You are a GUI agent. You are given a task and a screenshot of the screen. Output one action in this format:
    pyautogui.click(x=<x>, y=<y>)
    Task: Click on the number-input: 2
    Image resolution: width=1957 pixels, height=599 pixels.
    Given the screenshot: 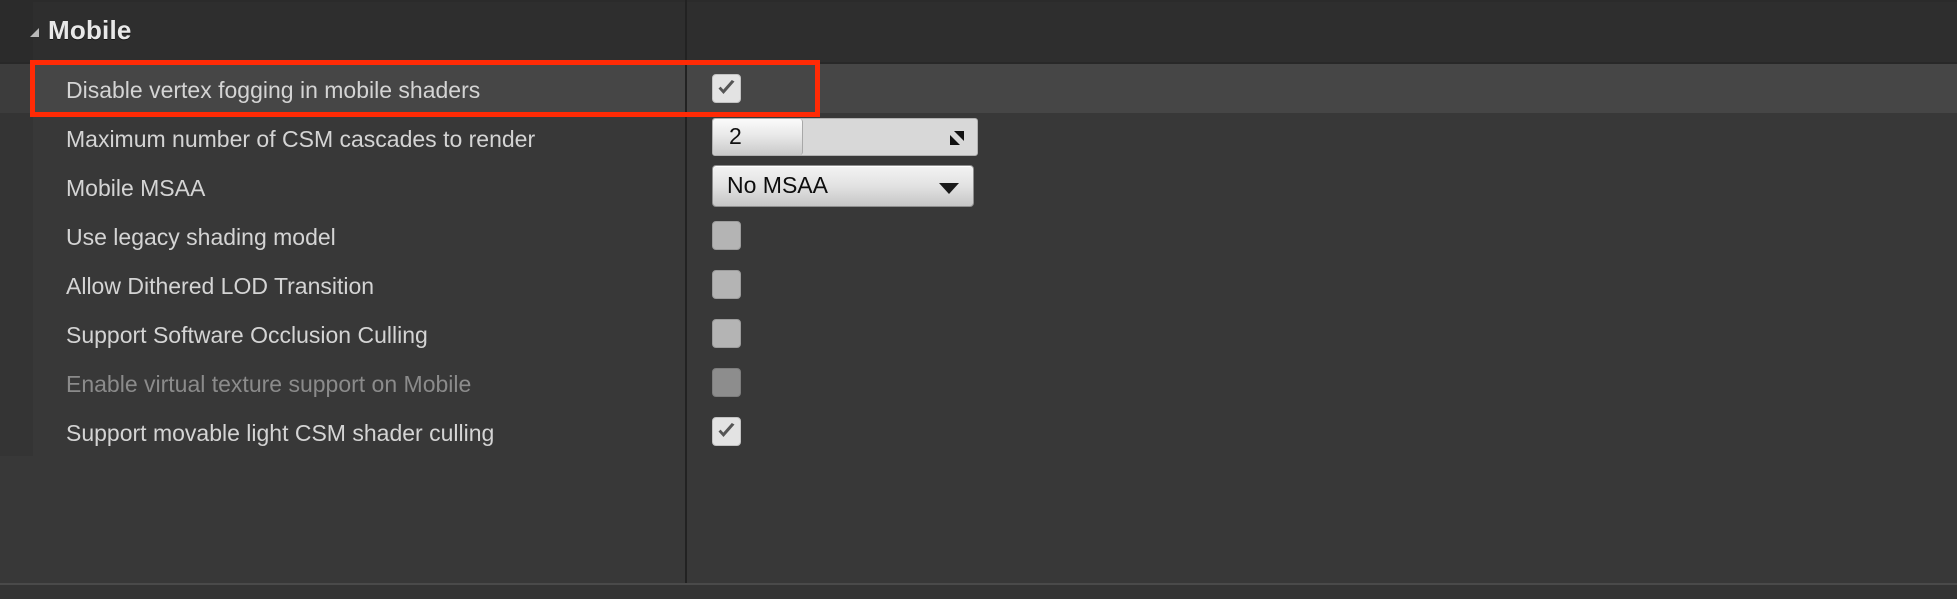 What is the action you would take?
    pyautogui.click(x=845, y=137)
    